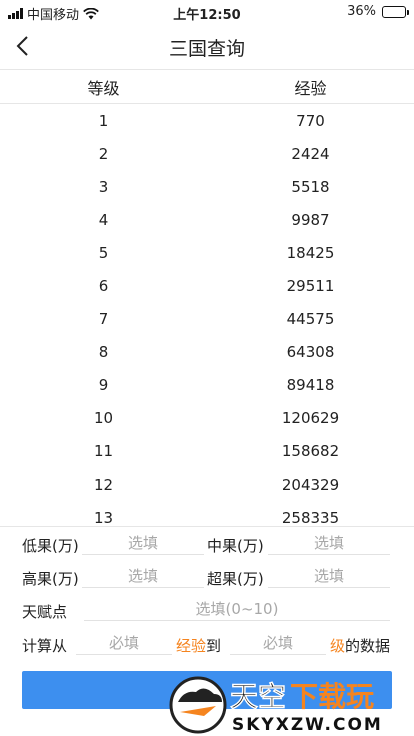  What do you see at coordinates (103, 219) in the screenshot?
I see `level-cell: 4` at bounding box center [103, 219].